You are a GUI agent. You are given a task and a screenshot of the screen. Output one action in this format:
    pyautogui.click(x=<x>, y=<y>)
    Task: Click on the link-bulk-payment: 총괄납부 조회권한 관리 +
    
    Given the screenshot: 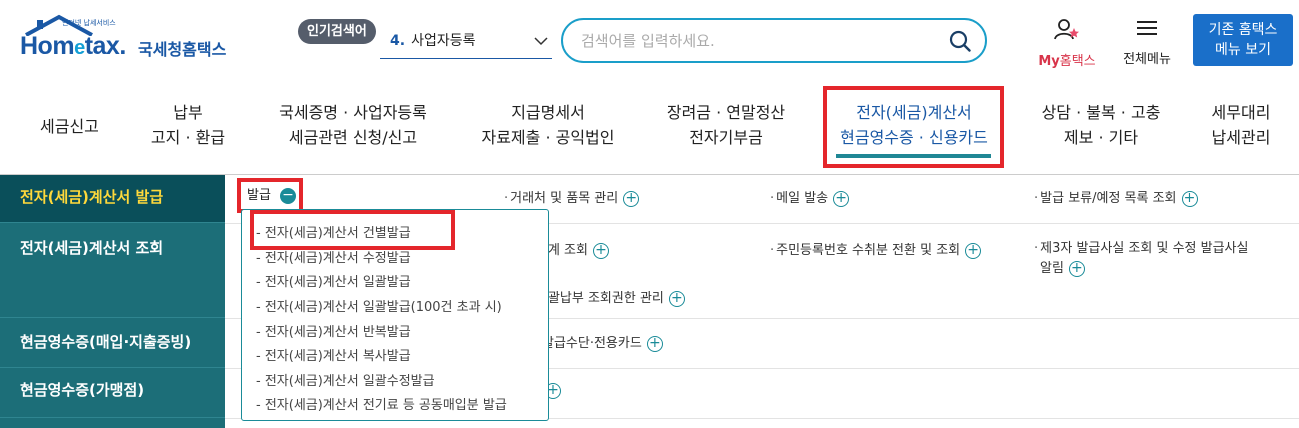 What is the action you would take?
    pyautogui.click(x=610, y=297)
    